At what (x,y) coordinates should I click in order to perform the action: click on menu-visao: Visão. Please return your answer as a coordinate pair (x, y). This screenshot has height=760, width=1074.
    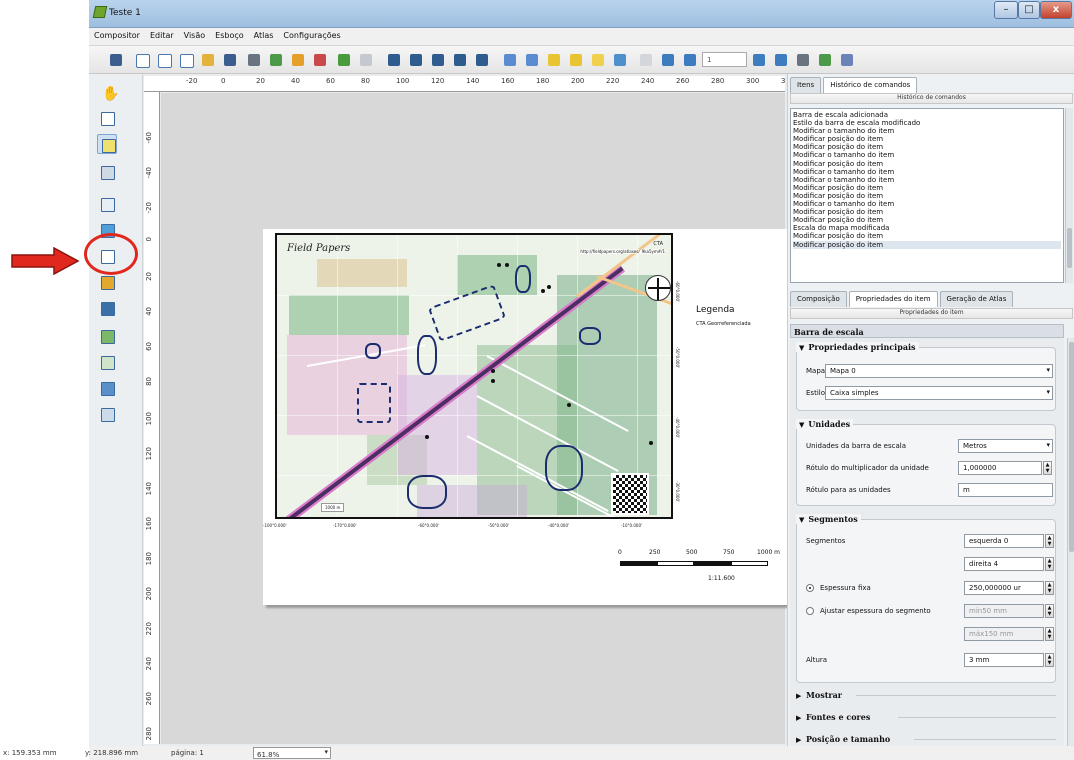
    Looking at the image, I should click on (194, 35).